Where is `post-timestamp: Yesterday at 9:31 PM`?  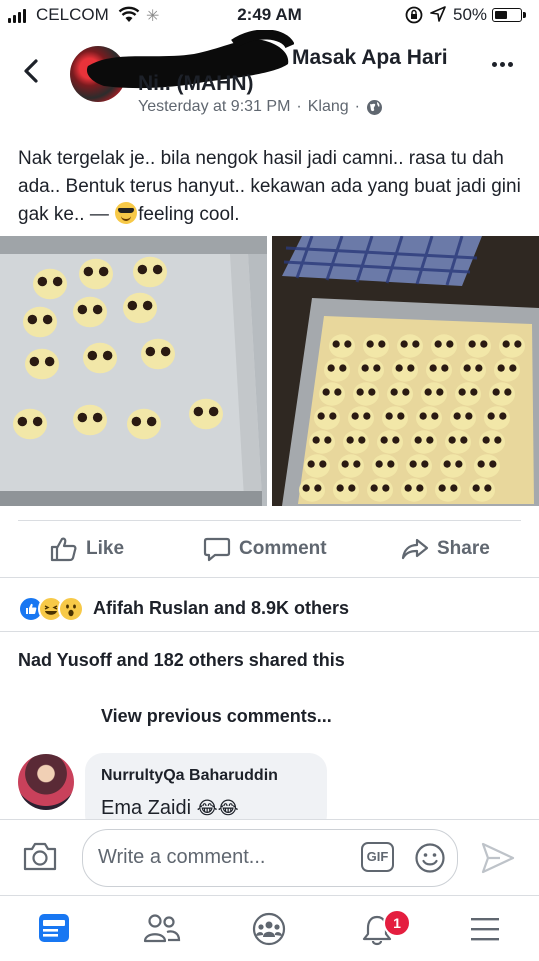
post-timestamp: Yesterday at 9:31 PM is located at coordinates (214, 107).